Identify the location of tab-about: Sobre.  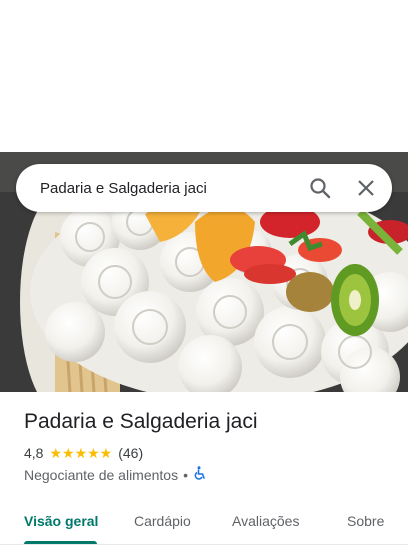
(365, 521).